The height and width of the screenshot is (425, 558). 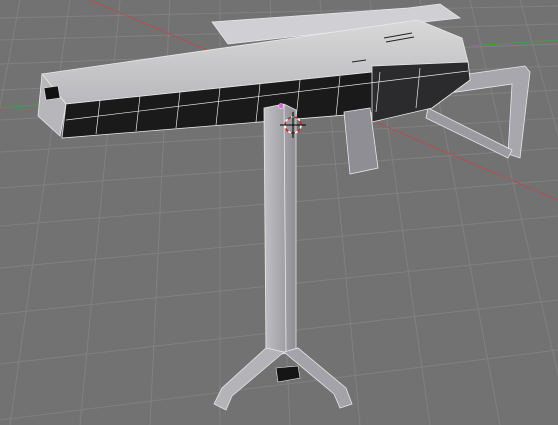 What do you see at coordinates (52, 93) in the screenshot?
I see `muzzle` at bounding box center [52, 93].